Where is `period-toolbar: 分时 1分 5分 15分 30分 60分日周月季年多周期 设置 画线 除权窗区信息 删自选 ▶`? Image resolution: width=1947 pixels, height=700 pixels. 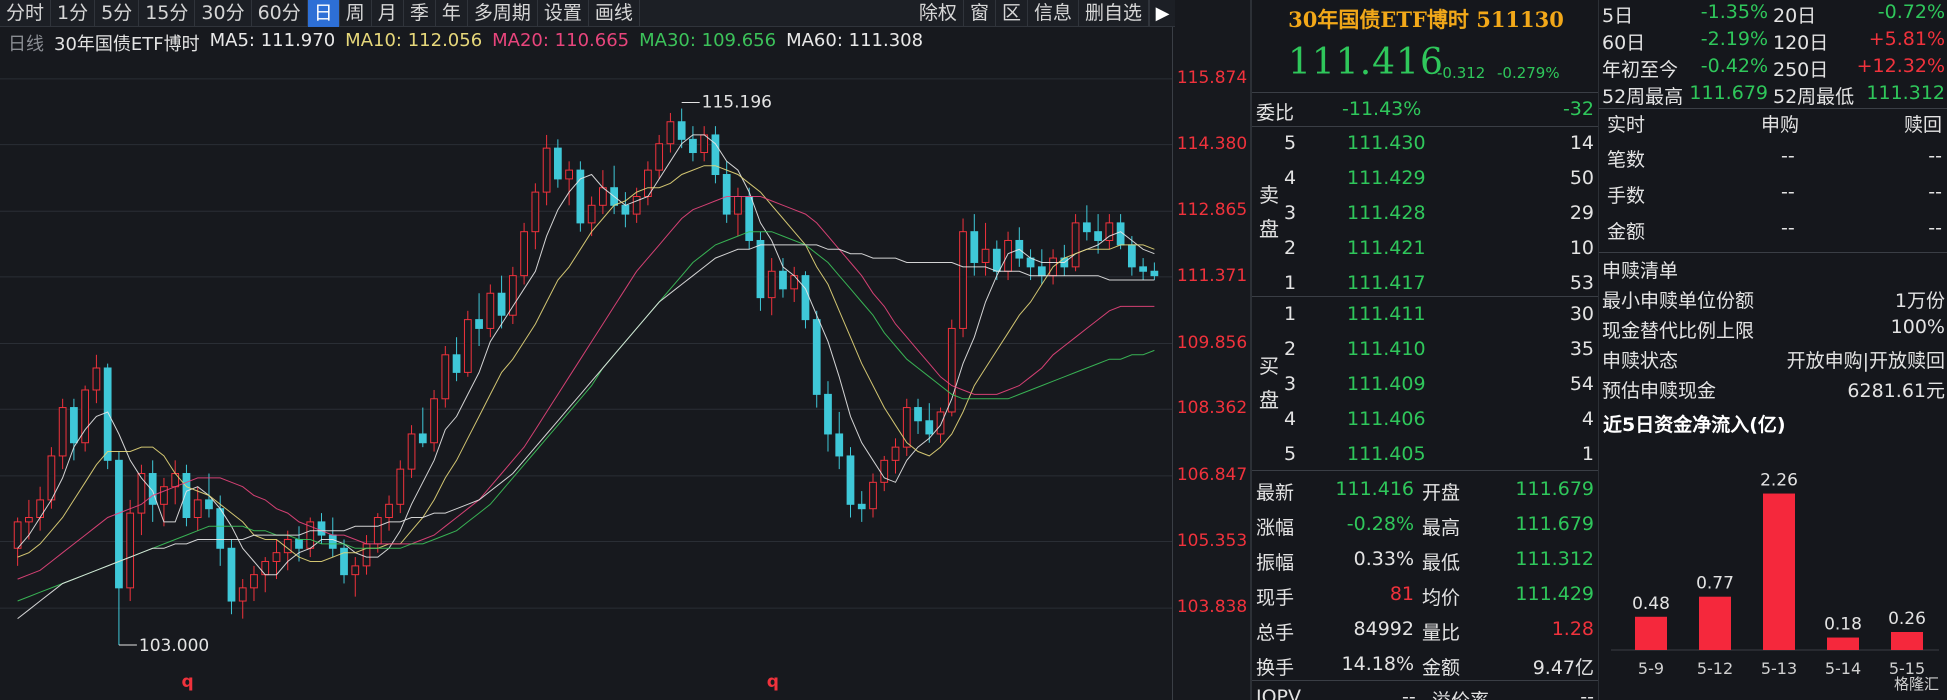 period-toolbar: 分时 1分 5分 15分 30分 60分日周月季年多周期 设置 画线 除权窗区信息 删自选 ▶ is located at coordinates (587, 13).